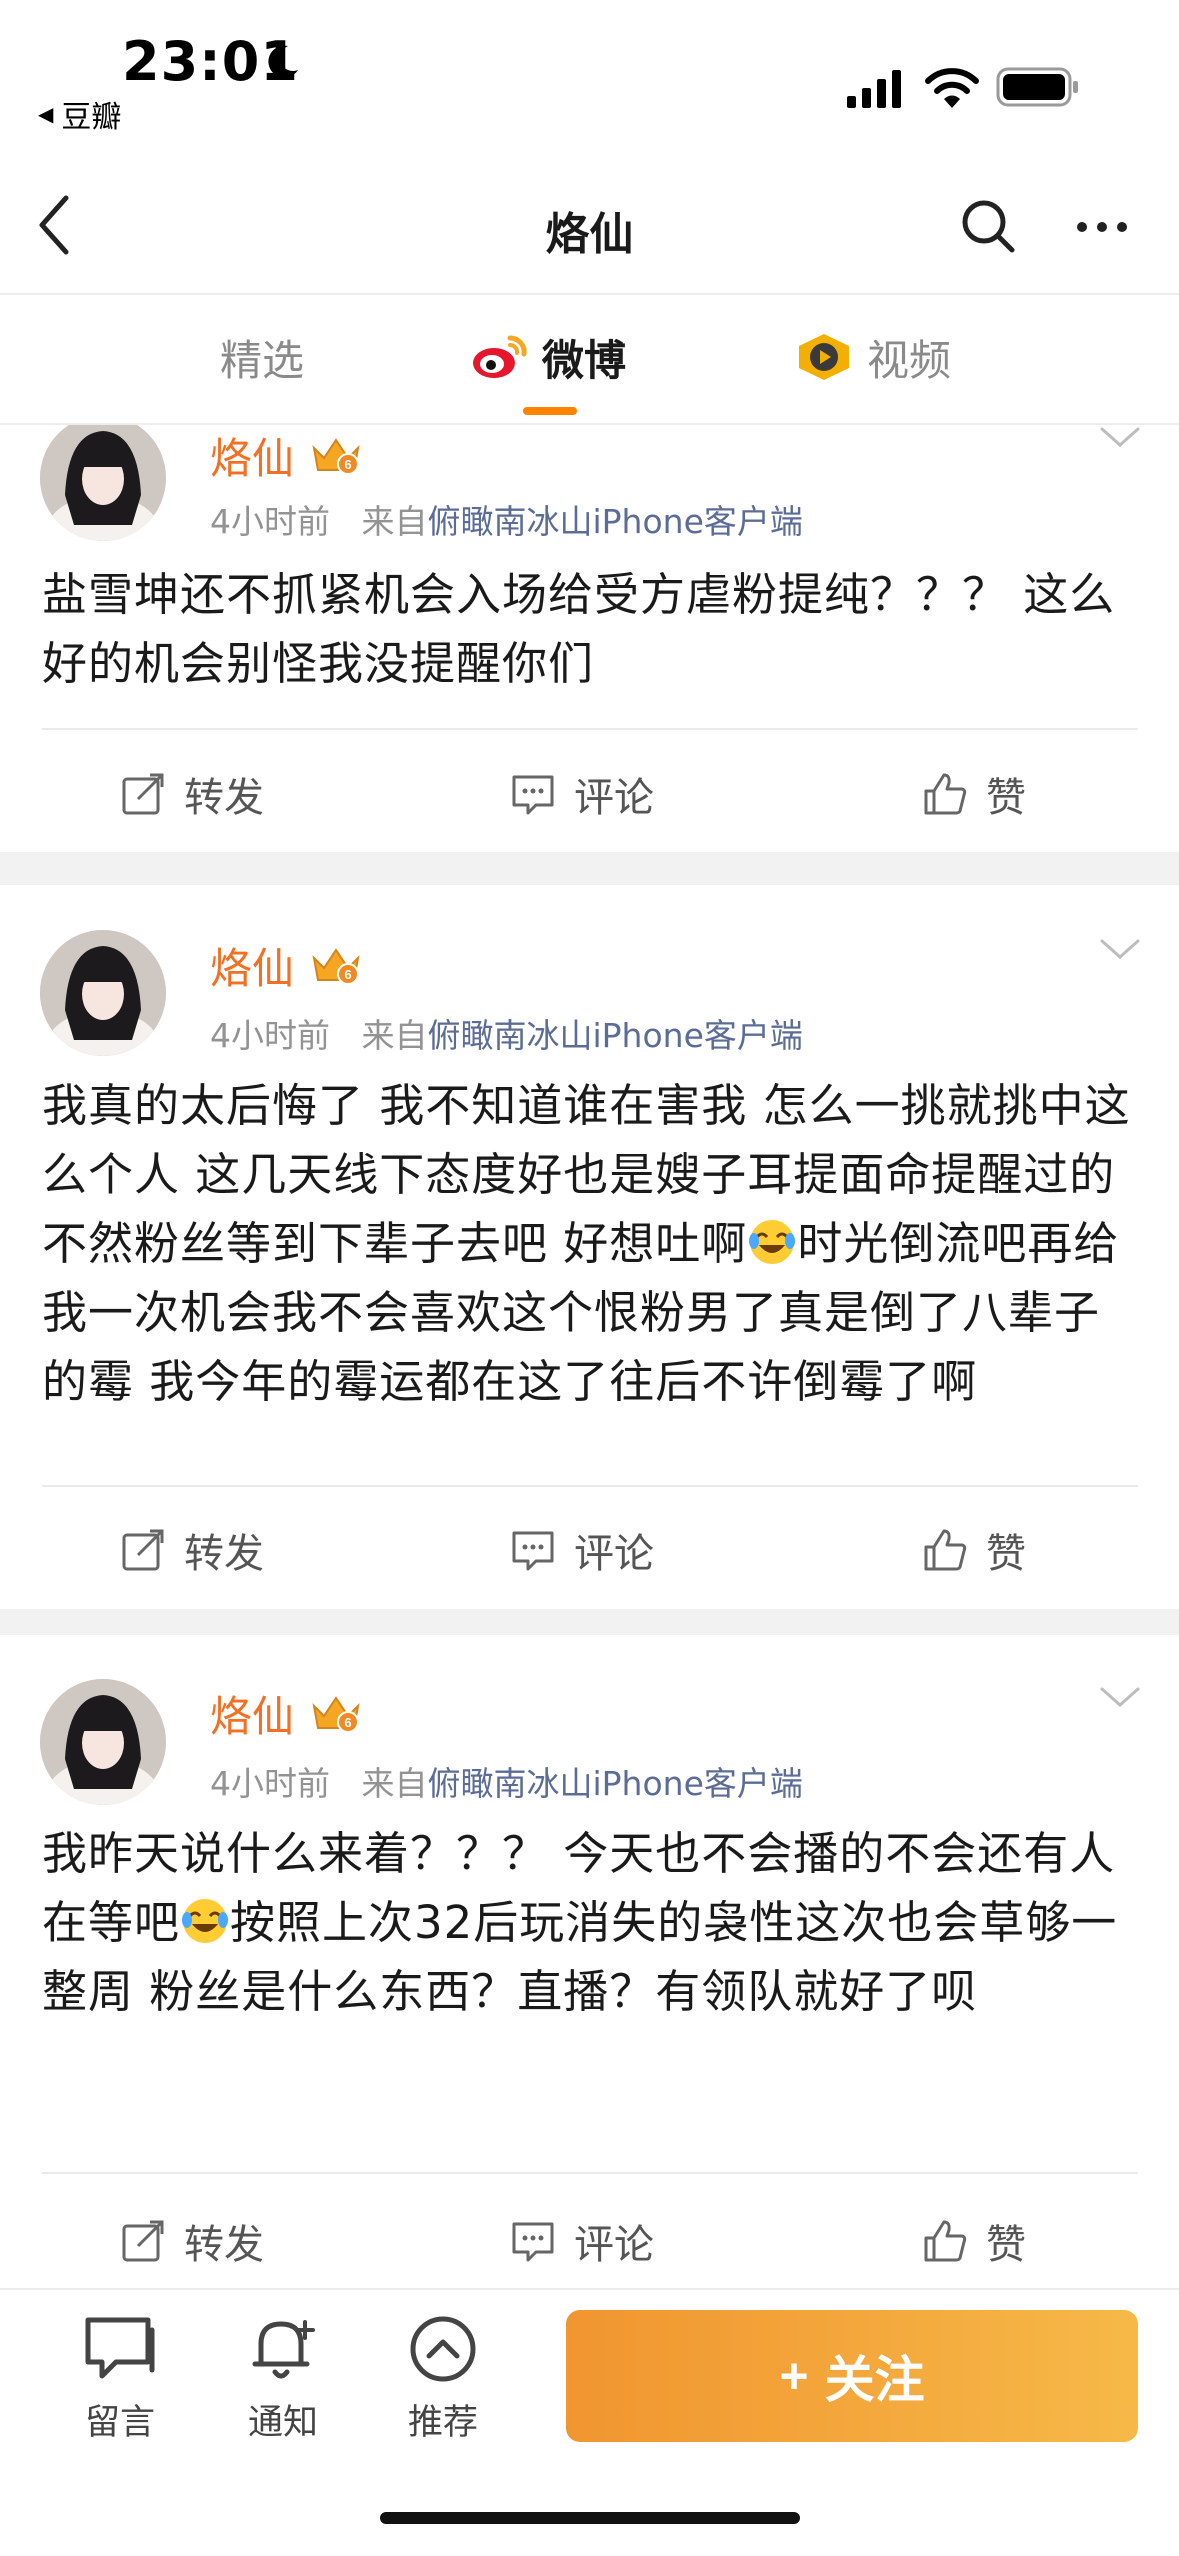 This screenshot has width=1179, height=2556. I want to click on recommend-button: 推荐, so click(443, 2379).